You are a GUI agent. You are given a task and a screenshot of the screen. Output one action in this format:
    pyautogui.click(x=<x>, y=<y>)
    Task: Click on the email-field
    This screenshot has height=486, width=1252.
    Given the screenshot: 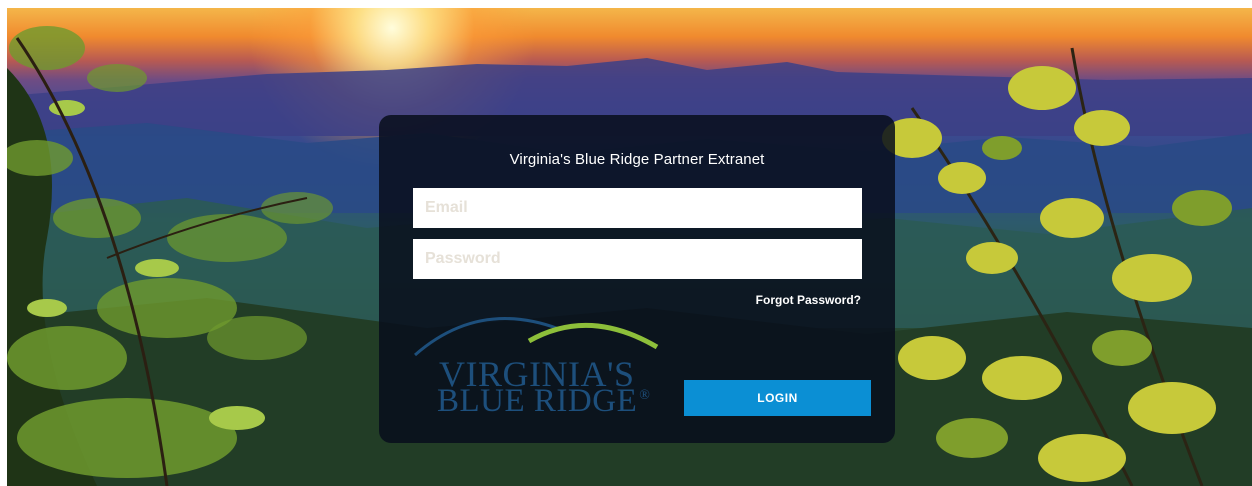 What is the action you would take?
    pyautogui.click(x=637, y=208)
    